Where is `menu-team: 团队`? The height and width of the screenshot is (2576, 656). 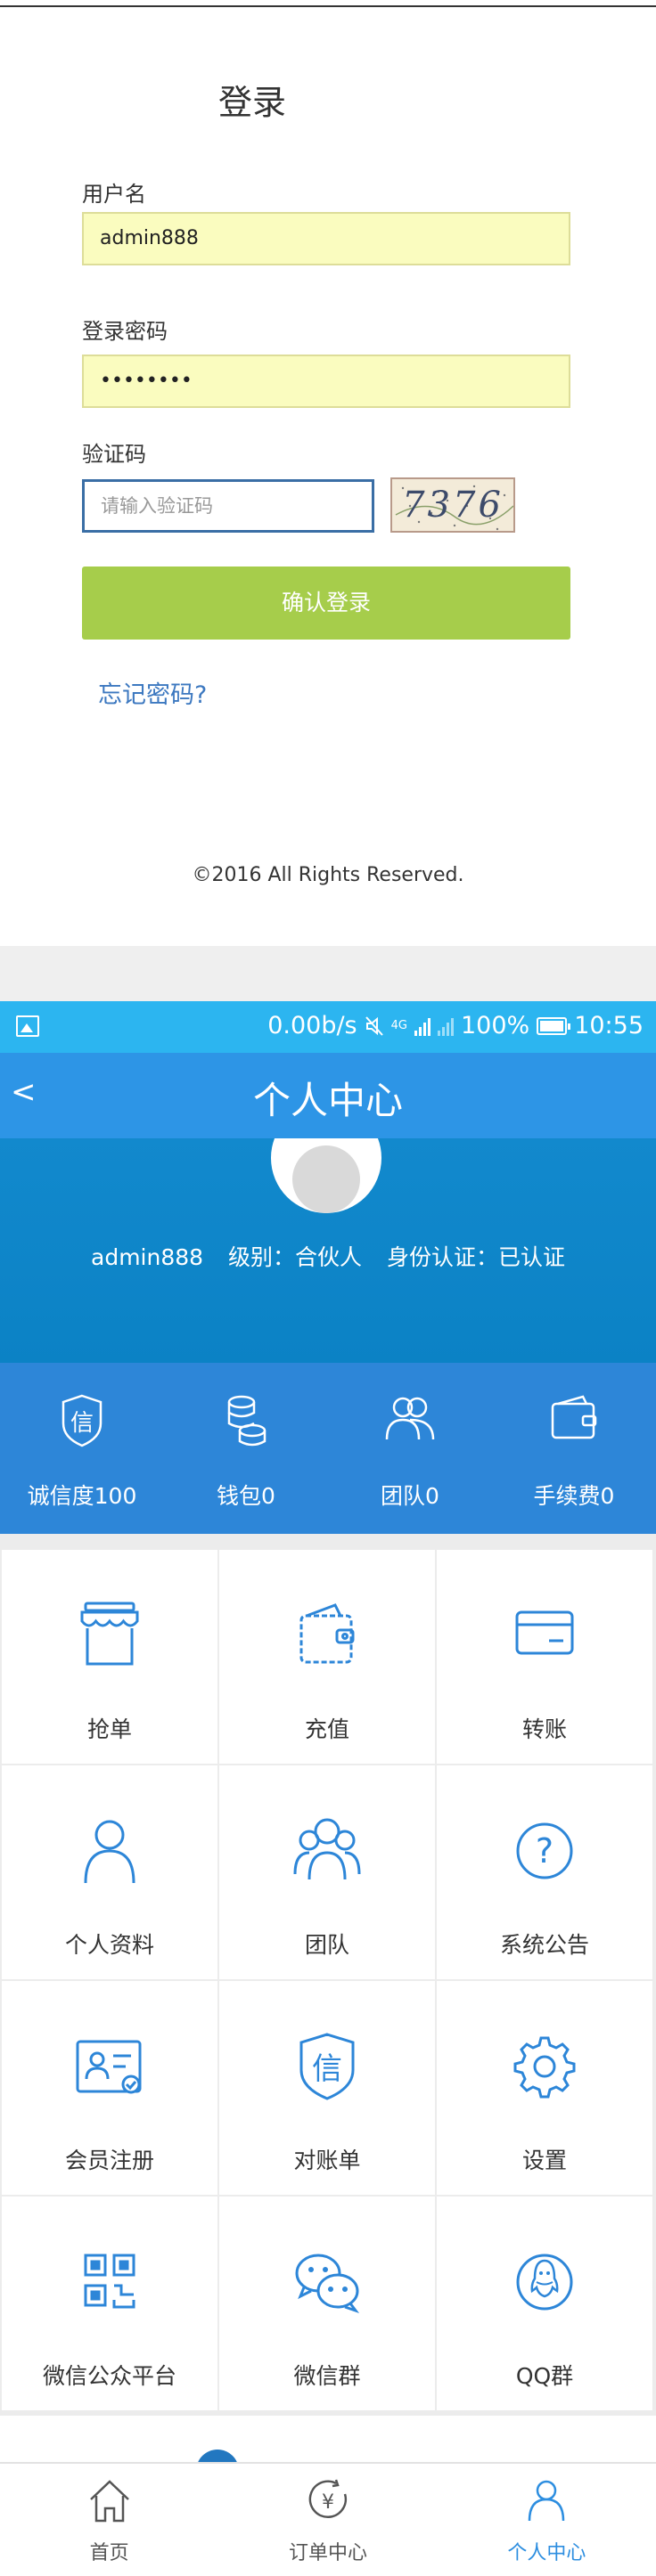
menu-team: 团队 is located at coordinates (327, 1872).